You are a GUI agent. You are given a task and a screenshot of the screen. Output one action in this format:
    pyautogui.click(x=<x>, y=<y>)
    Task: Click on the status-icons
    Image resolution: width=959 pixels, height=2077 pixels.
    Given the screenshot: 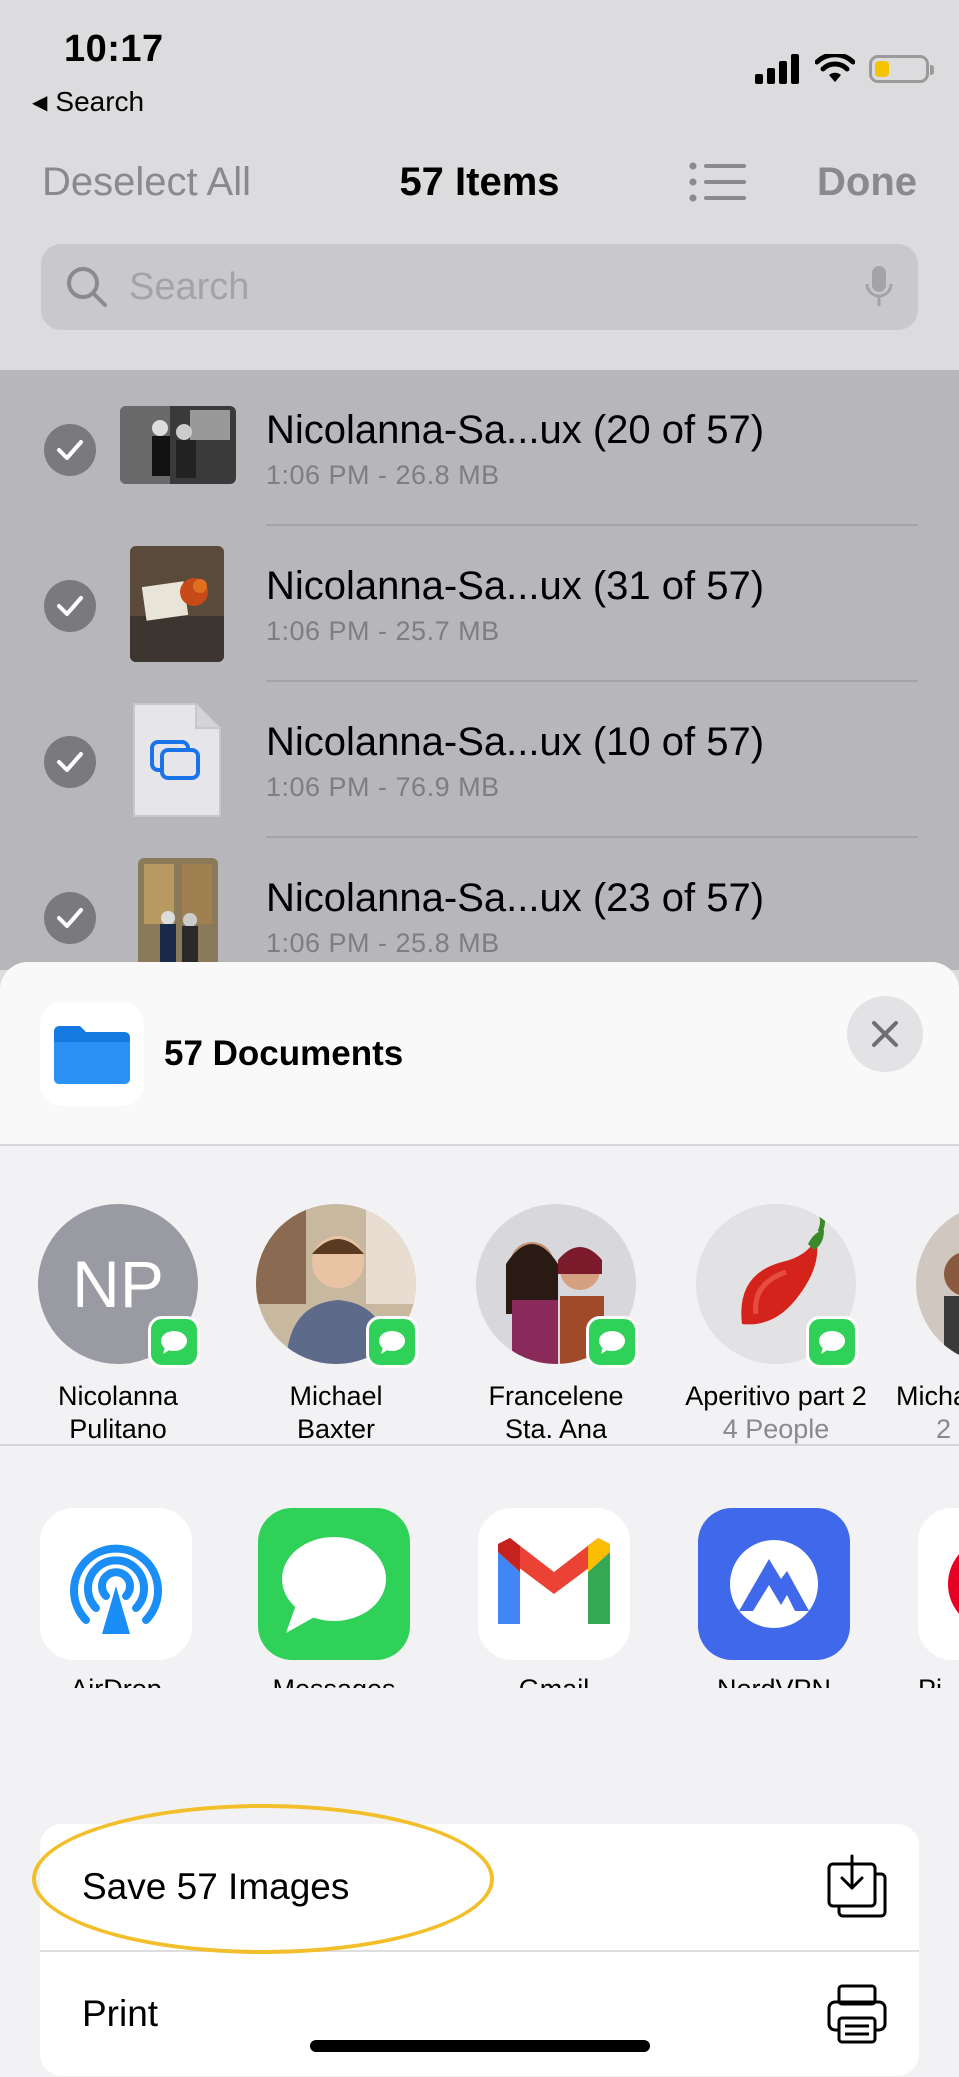 What is the action you would take?
    pyautogui.click(x=844, y=69)
    